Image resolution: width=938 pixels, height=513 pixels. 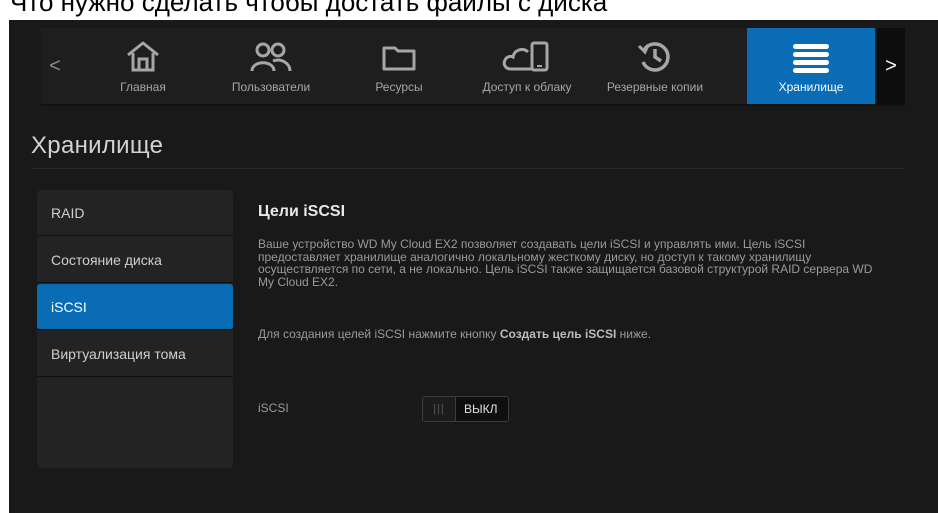 I want to click on hint-button-name: Создать цель iSCSI, so click(x=558, y=334).